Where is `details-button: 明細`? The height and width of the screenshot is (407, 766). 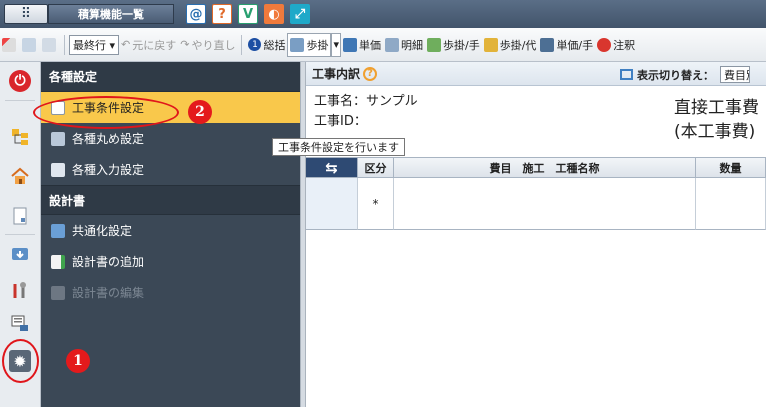 details-button: 明細 is located at coordinates (404, 45).